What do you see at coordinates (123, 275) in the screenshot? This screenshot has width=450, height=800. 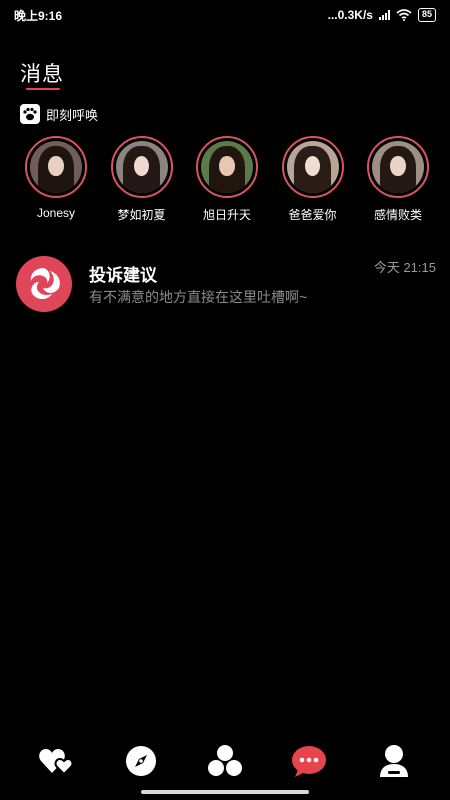 I see `message-title: 投诉建议` at bounding box center [123, 275].